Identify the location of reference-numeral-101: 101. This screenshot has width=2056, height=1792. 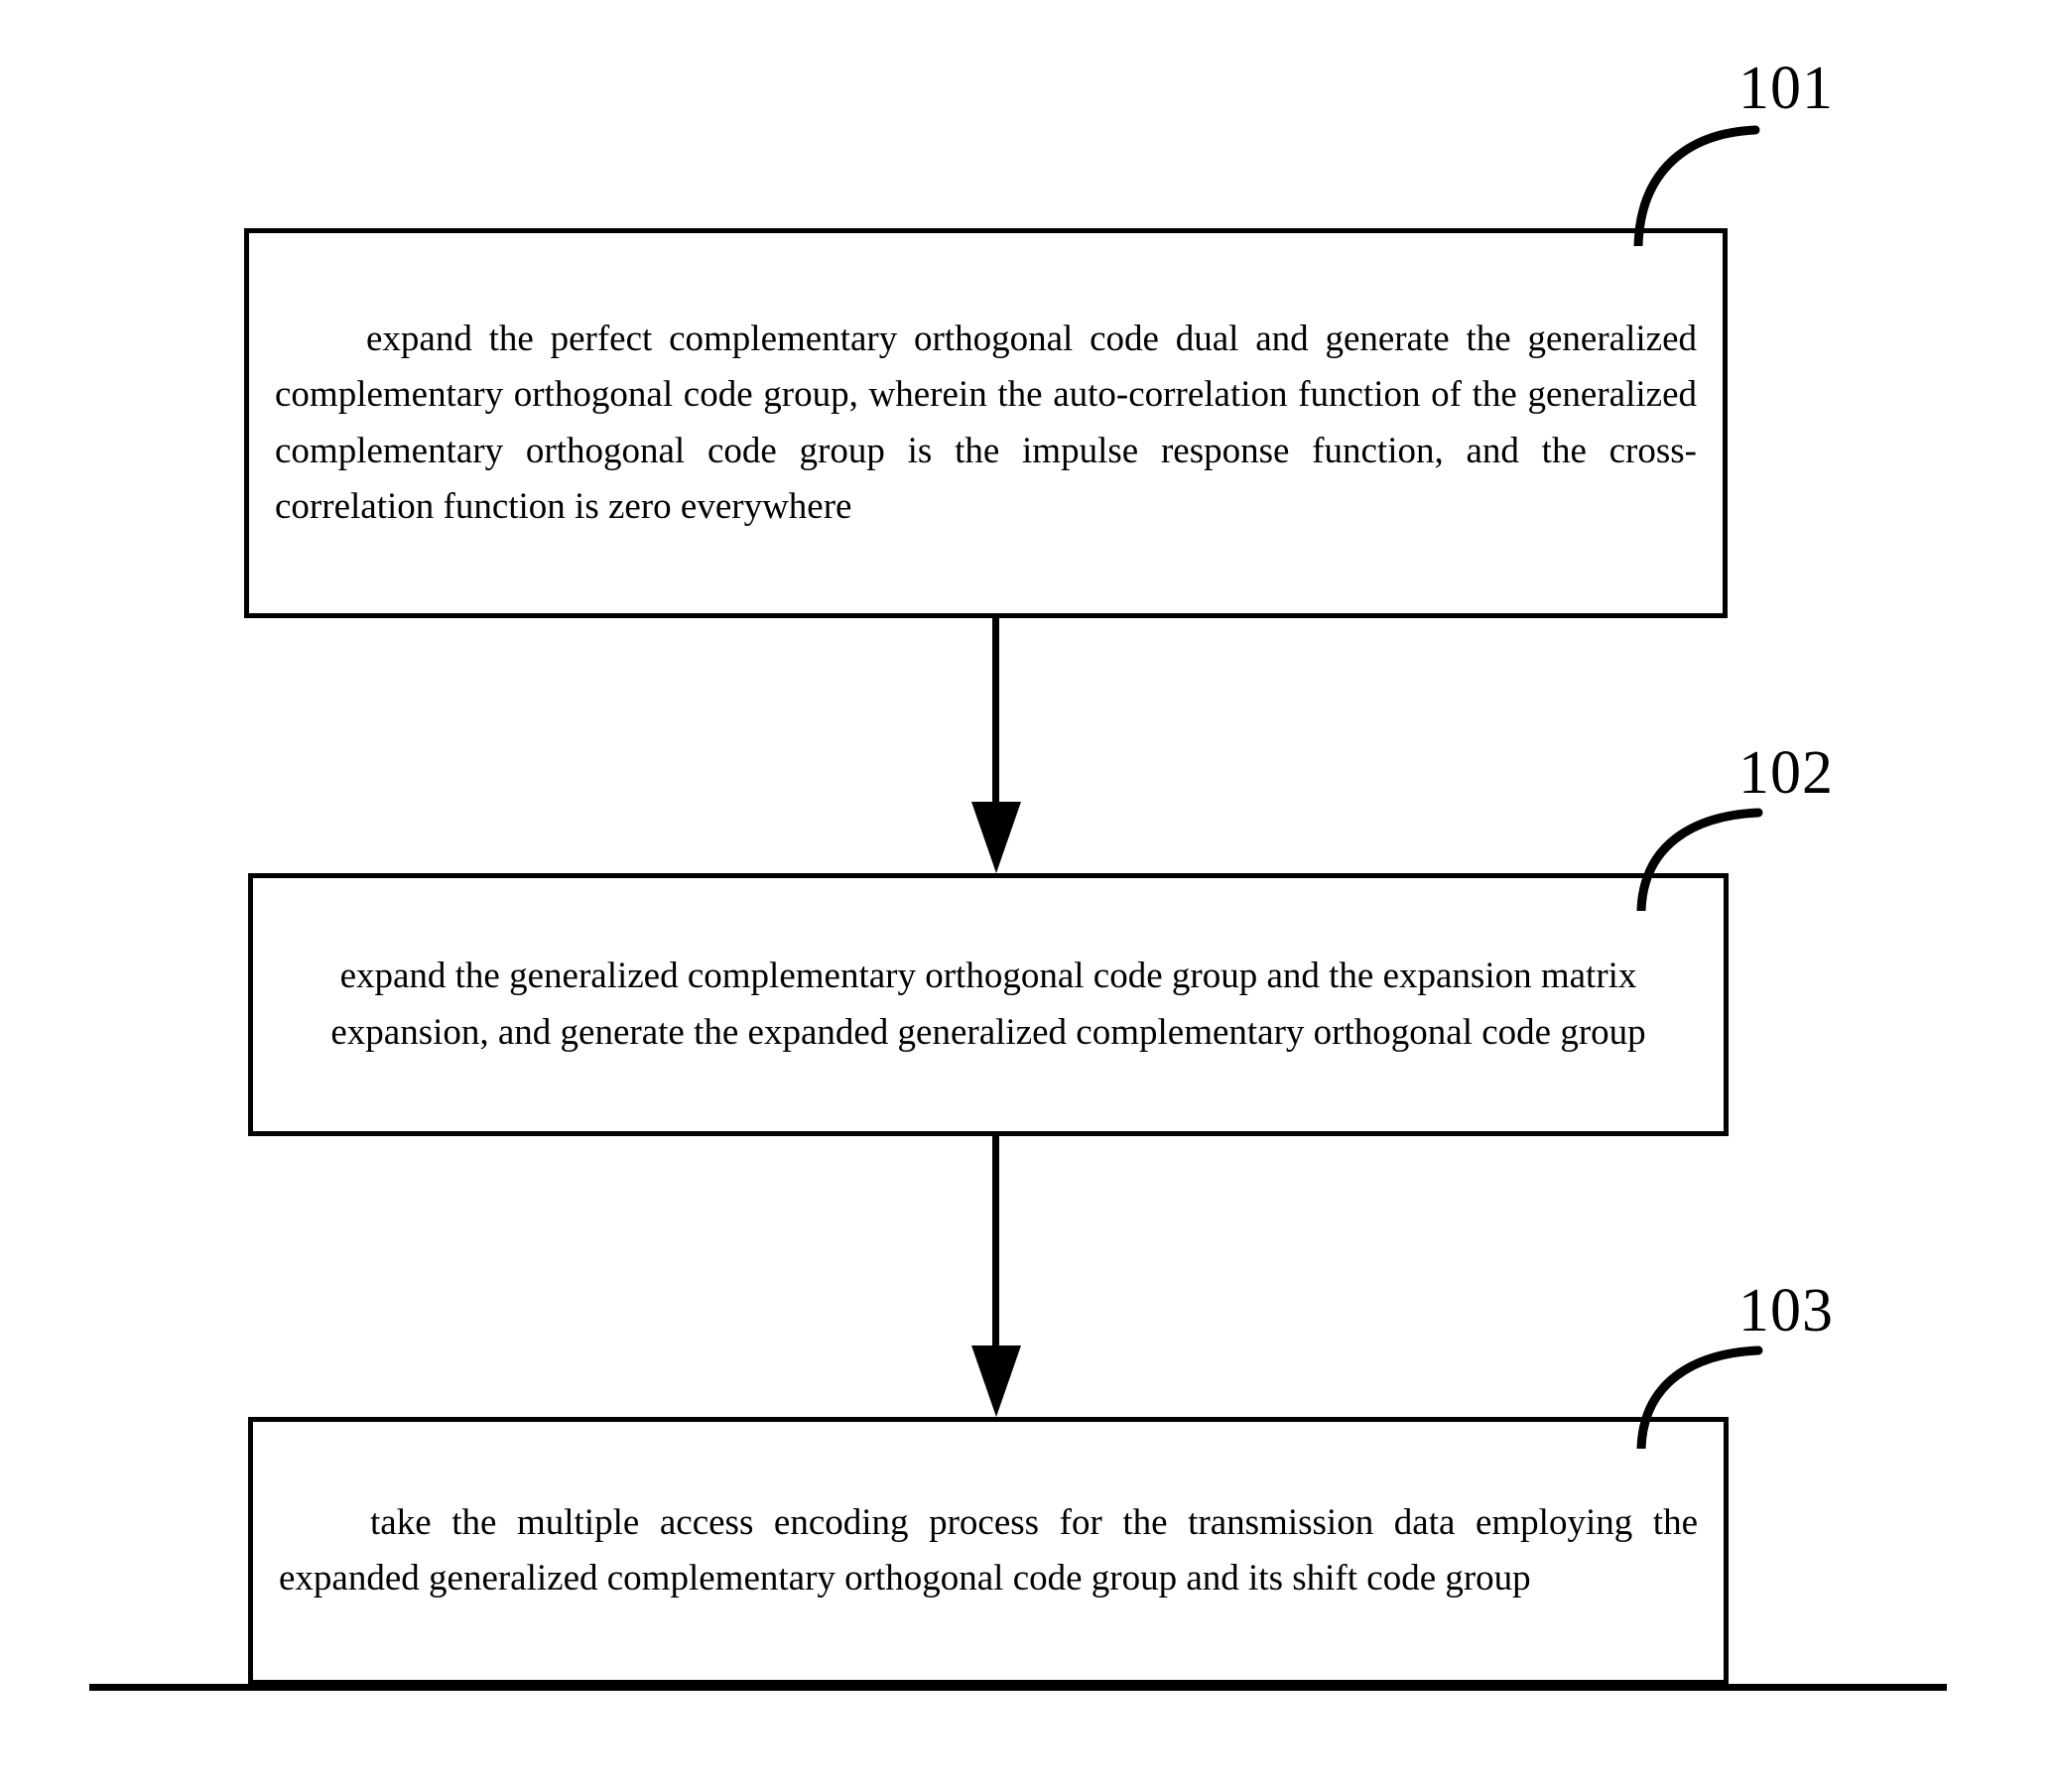
(1786, 88).